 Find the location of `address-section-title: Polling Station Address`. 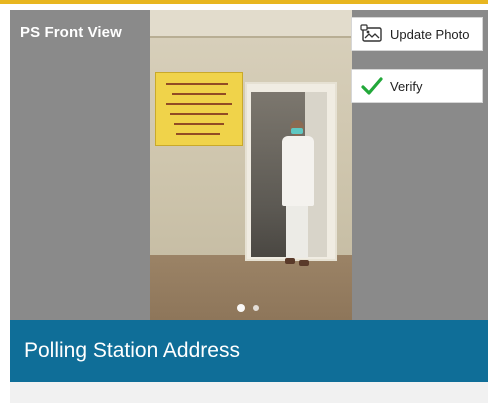

address-section-title: Polling Station Address is located at coordinates (132, 350).